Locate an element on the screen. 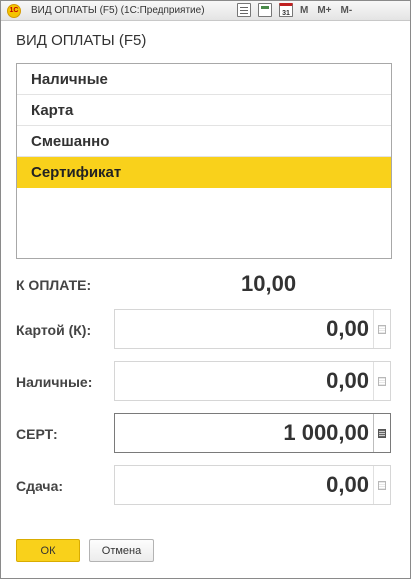  card-calculator-button is located at coordinates (381, 329).